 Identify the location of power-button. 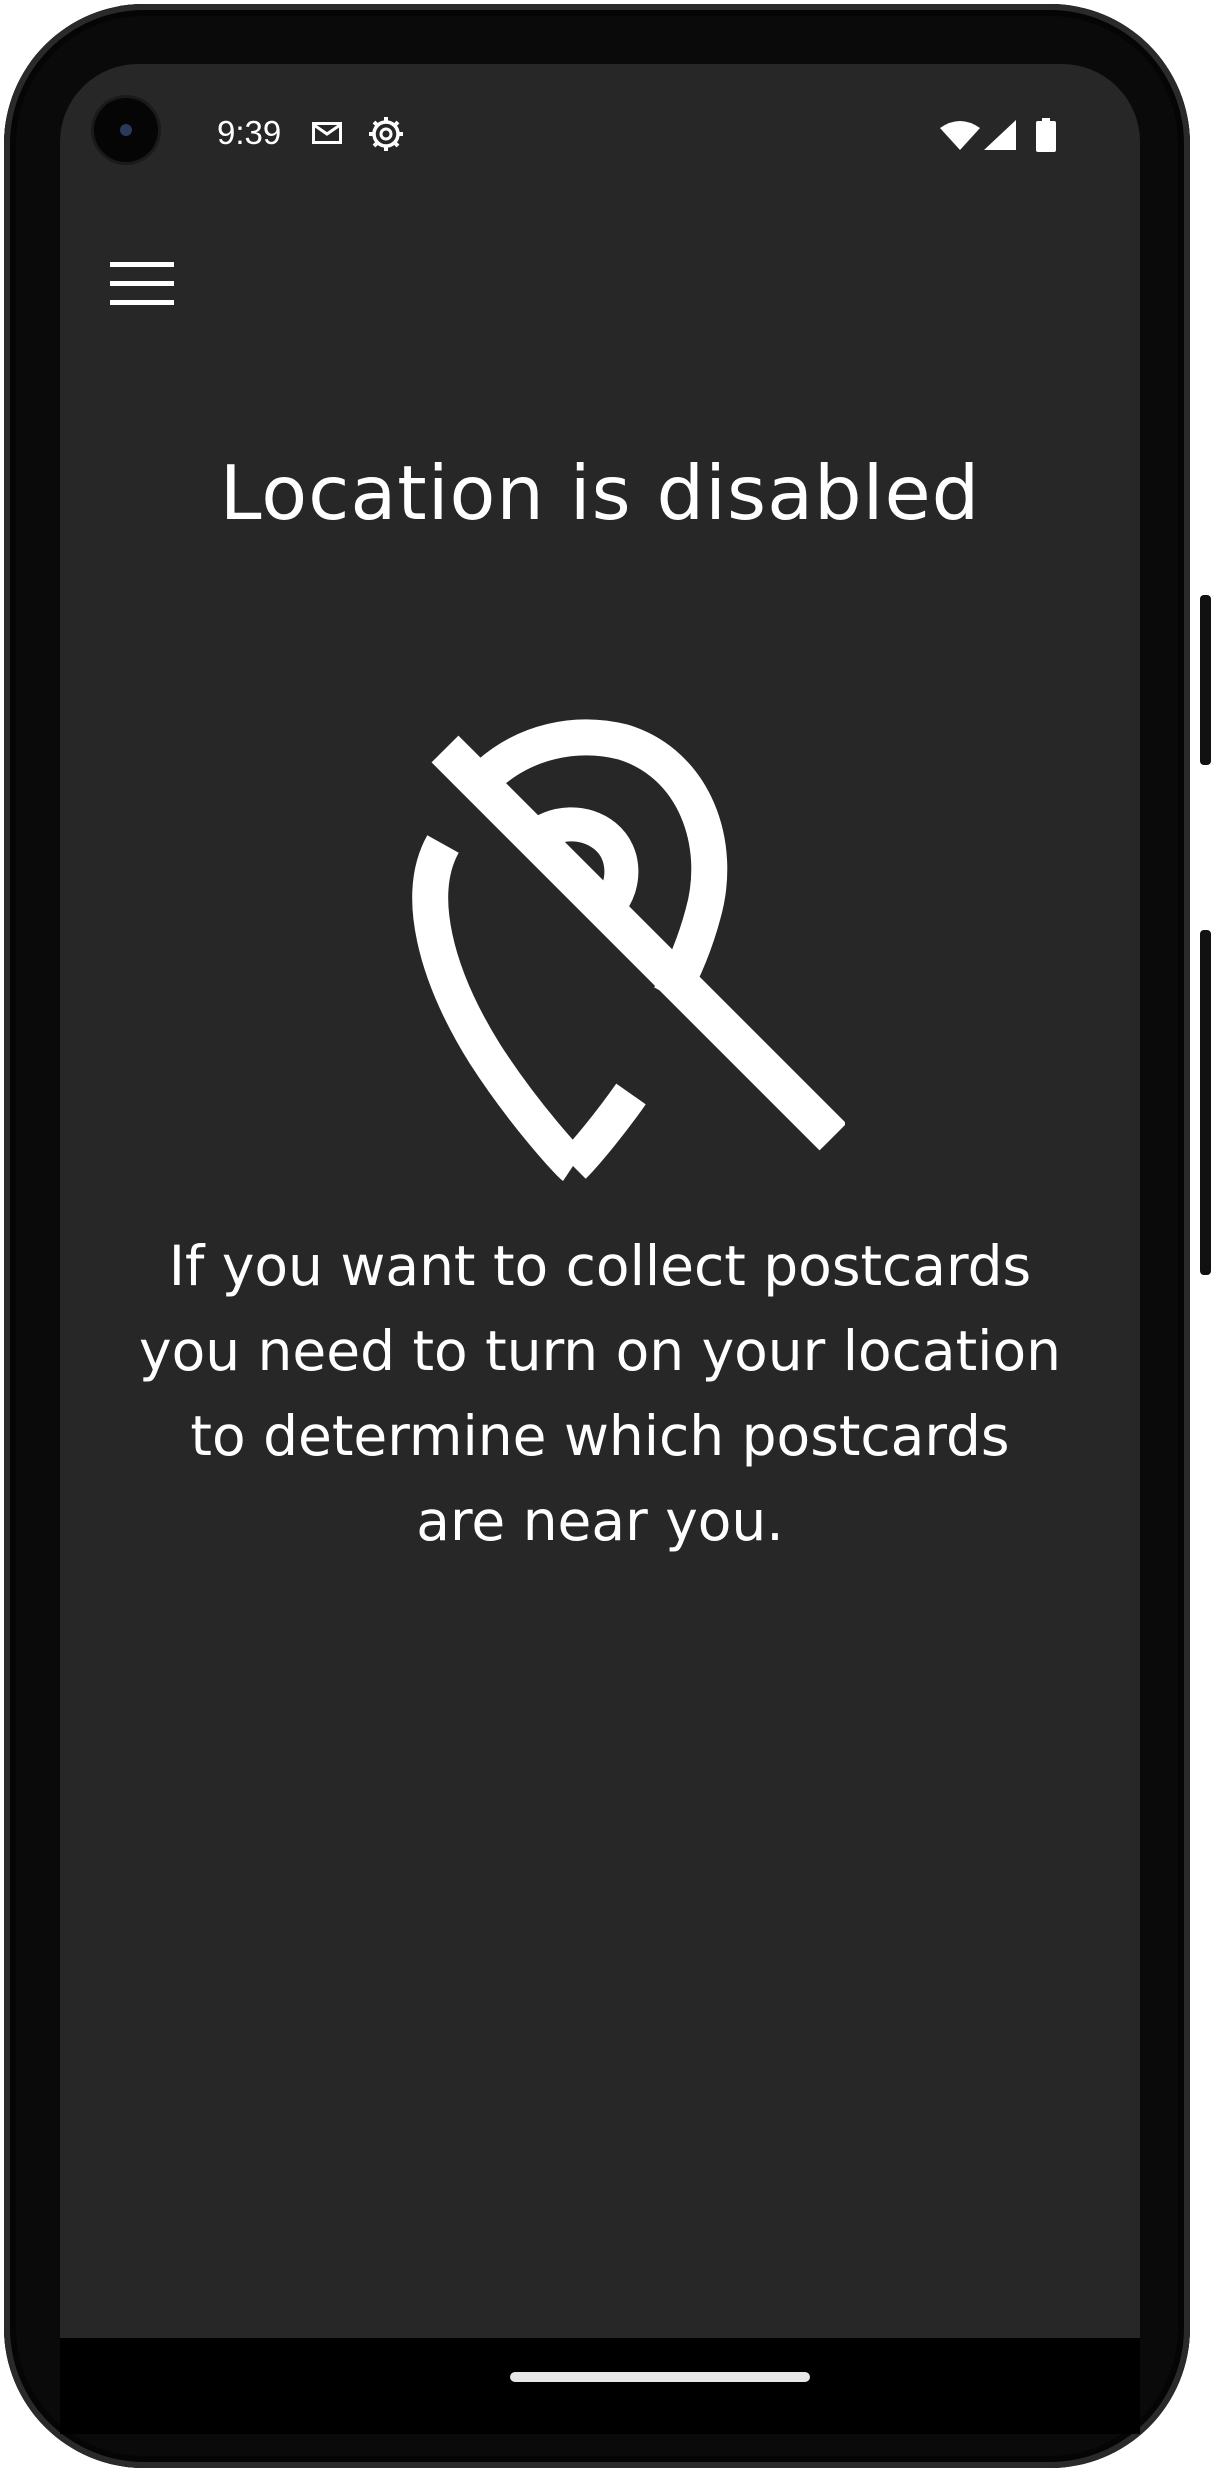
(1205, 680).